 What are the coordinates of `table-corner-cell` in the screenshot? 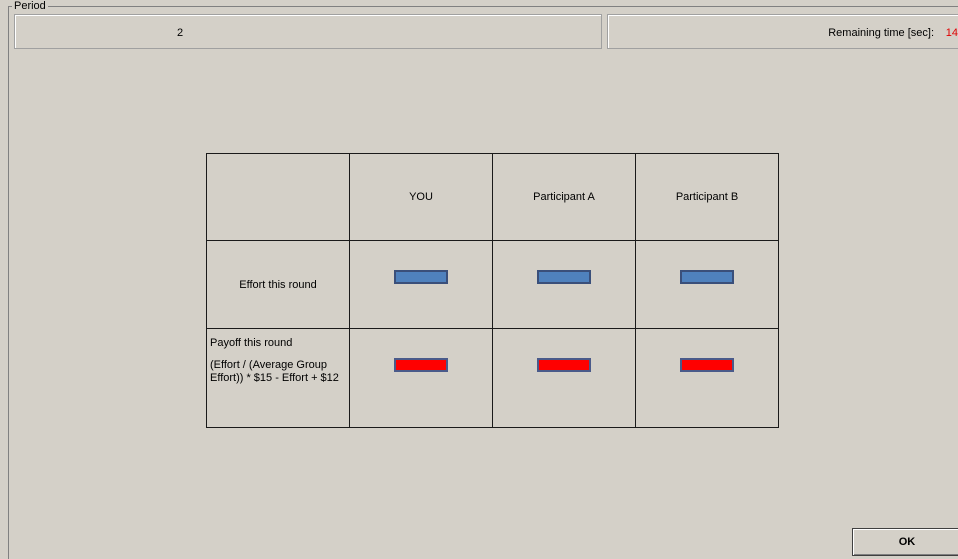 It's located at (278, 197).